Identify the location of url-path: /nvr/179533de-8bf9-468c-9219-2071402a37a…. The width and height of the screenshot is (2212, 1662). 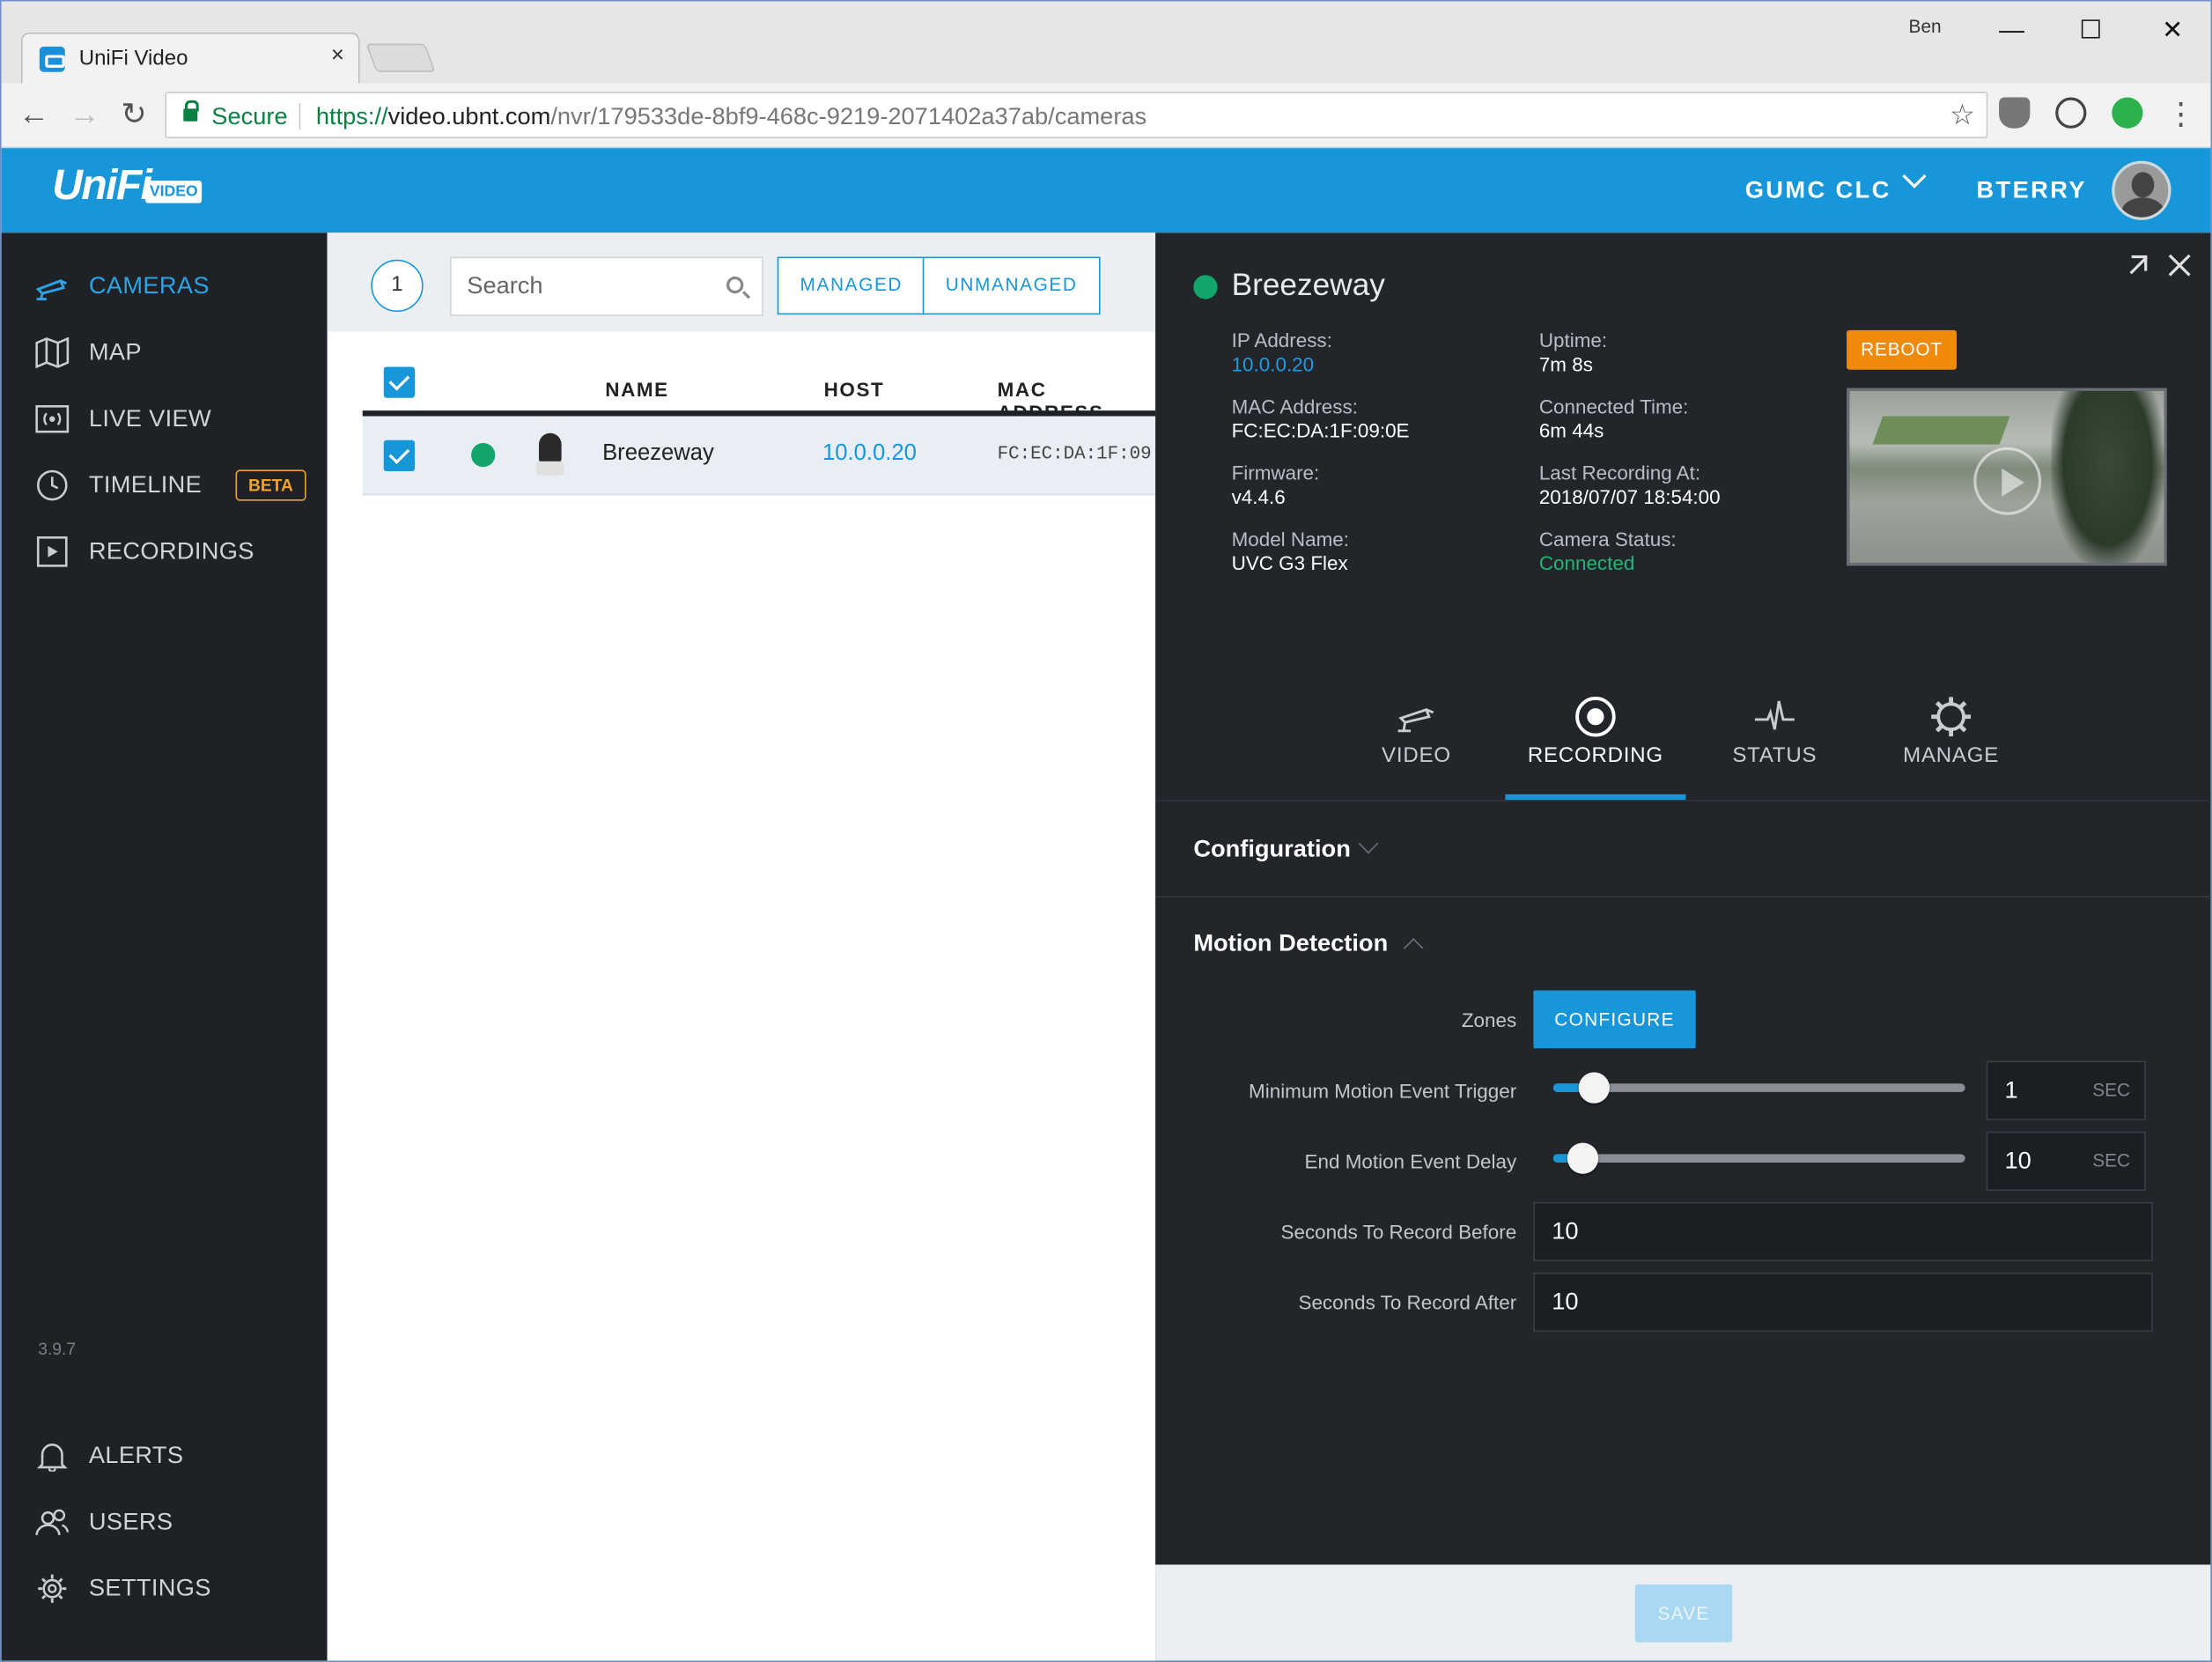
(848, 116).